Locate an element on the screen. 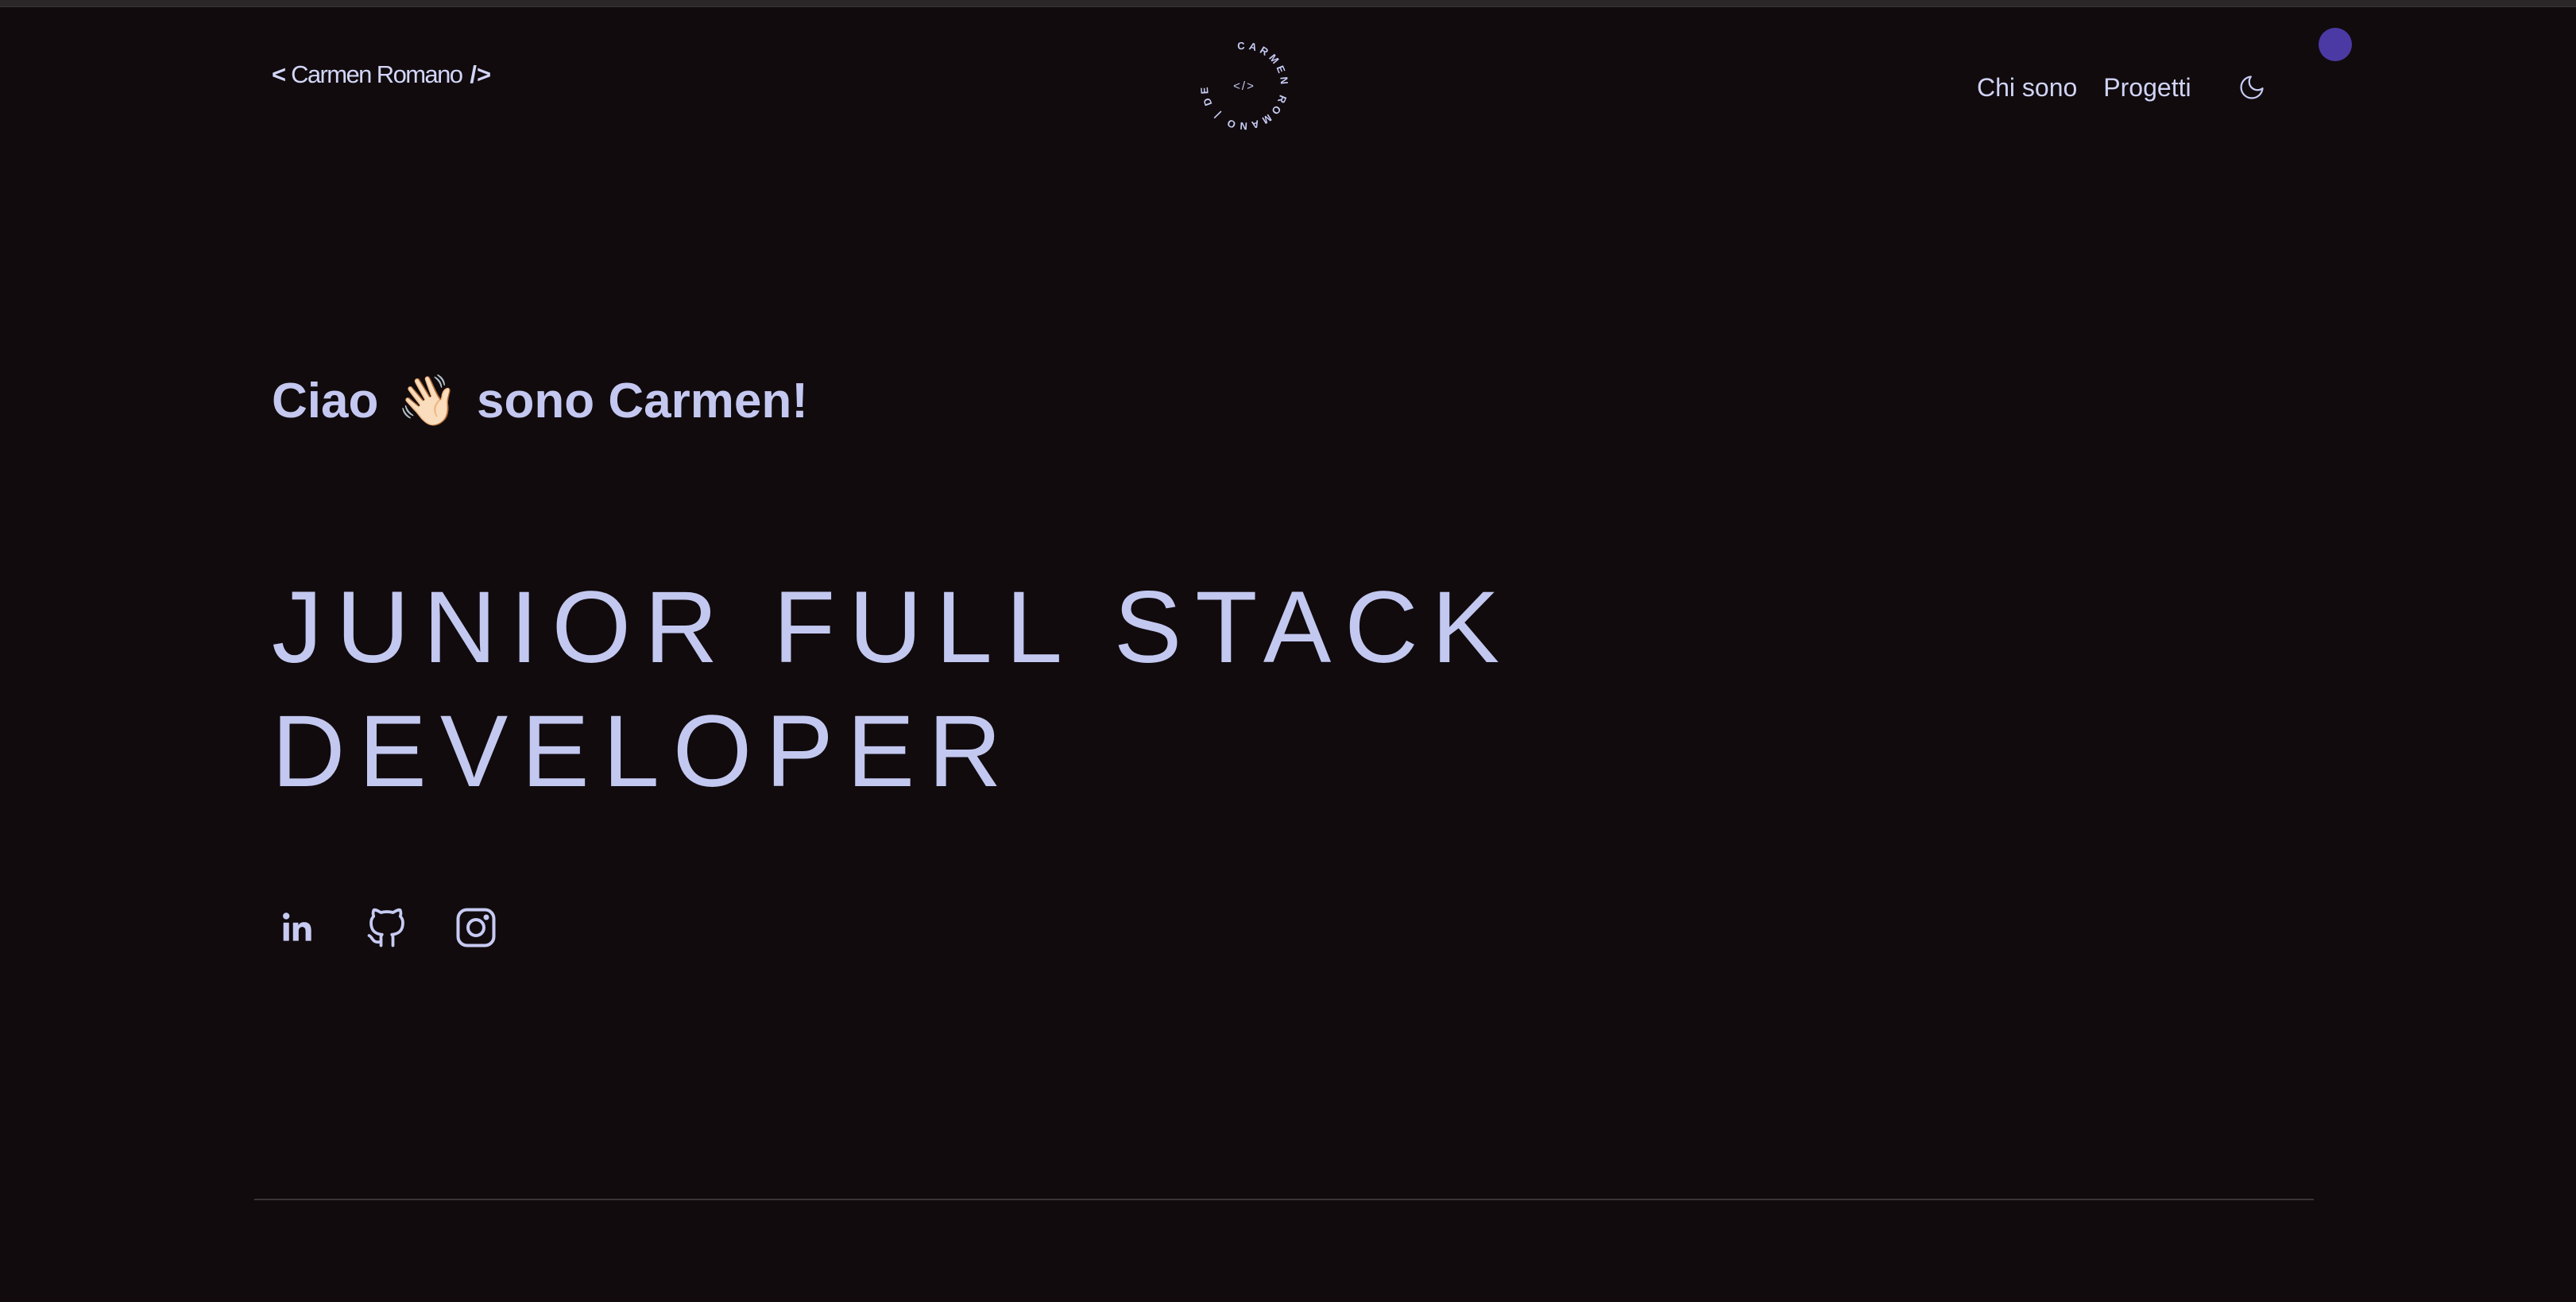  greeting-start: Ciao is located at coordinates (325, 401).